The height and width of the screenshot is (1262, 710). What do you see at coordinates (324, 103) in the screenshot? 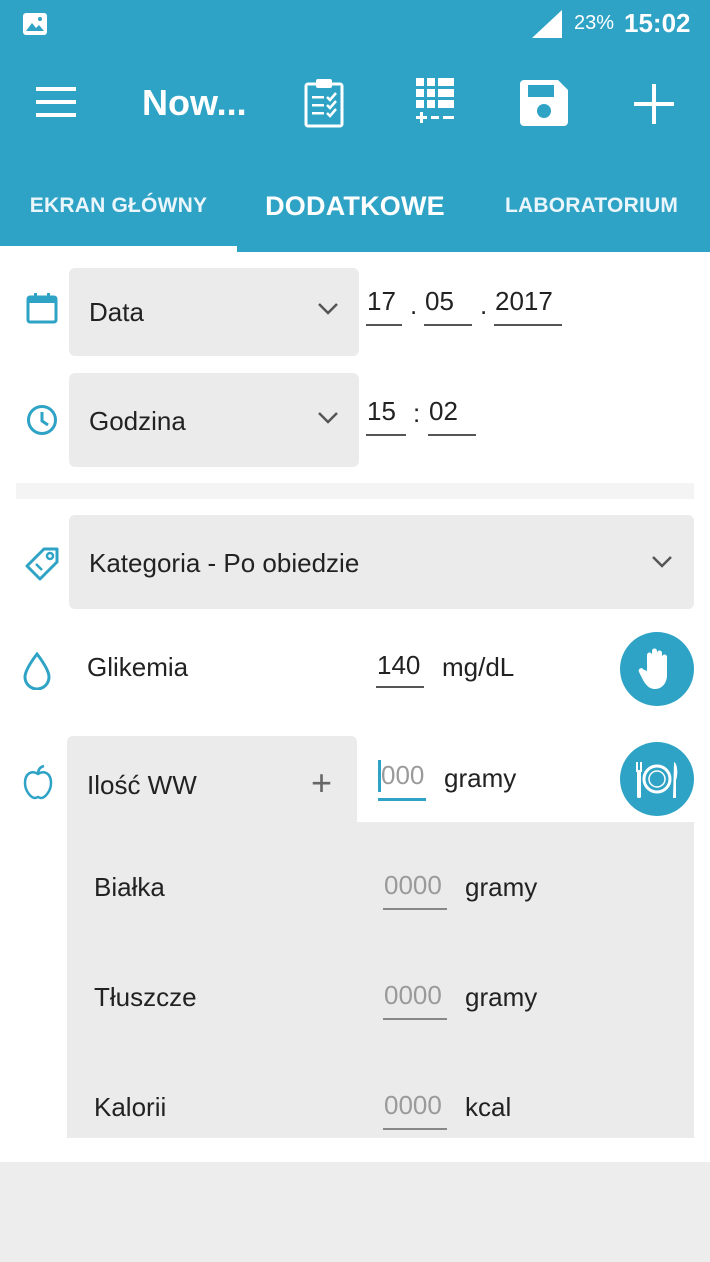
I see `clipboard-icon` at bounding box center [324, 103].